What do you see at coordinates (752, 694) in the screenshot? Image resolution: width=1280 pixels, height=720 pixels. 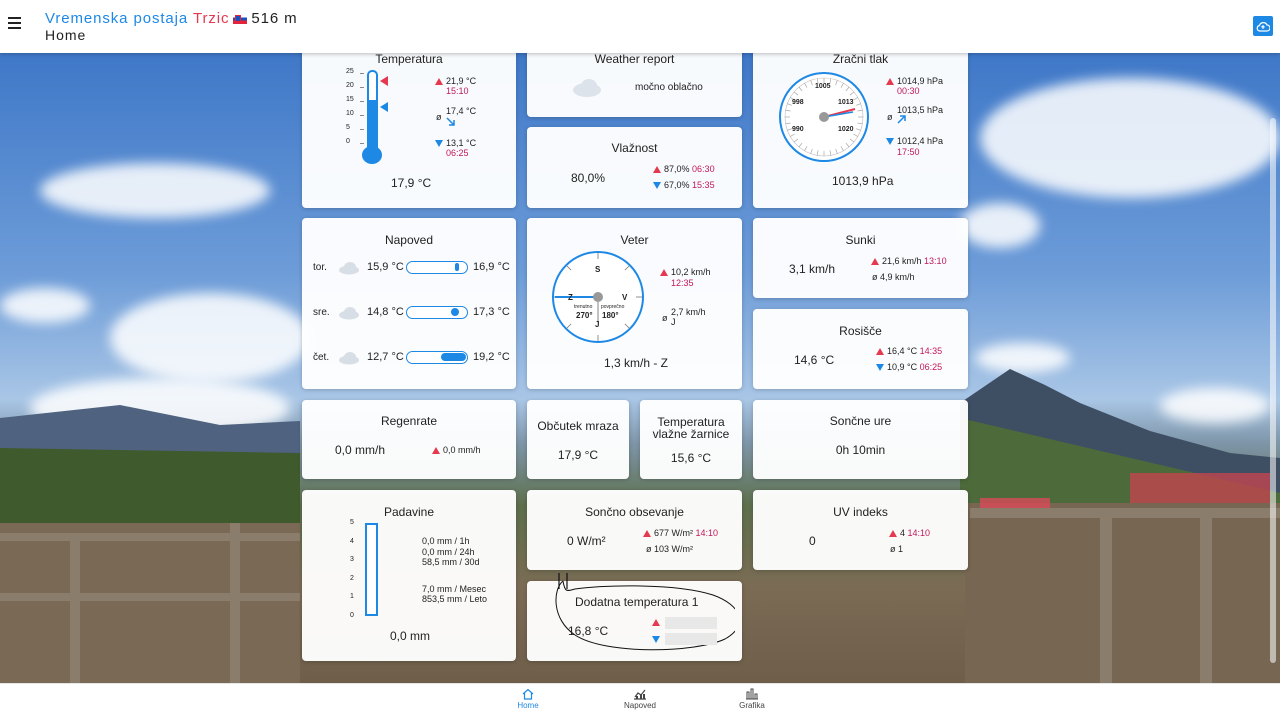 I see `bar-chart-icon` at bounding box center [752, 694].